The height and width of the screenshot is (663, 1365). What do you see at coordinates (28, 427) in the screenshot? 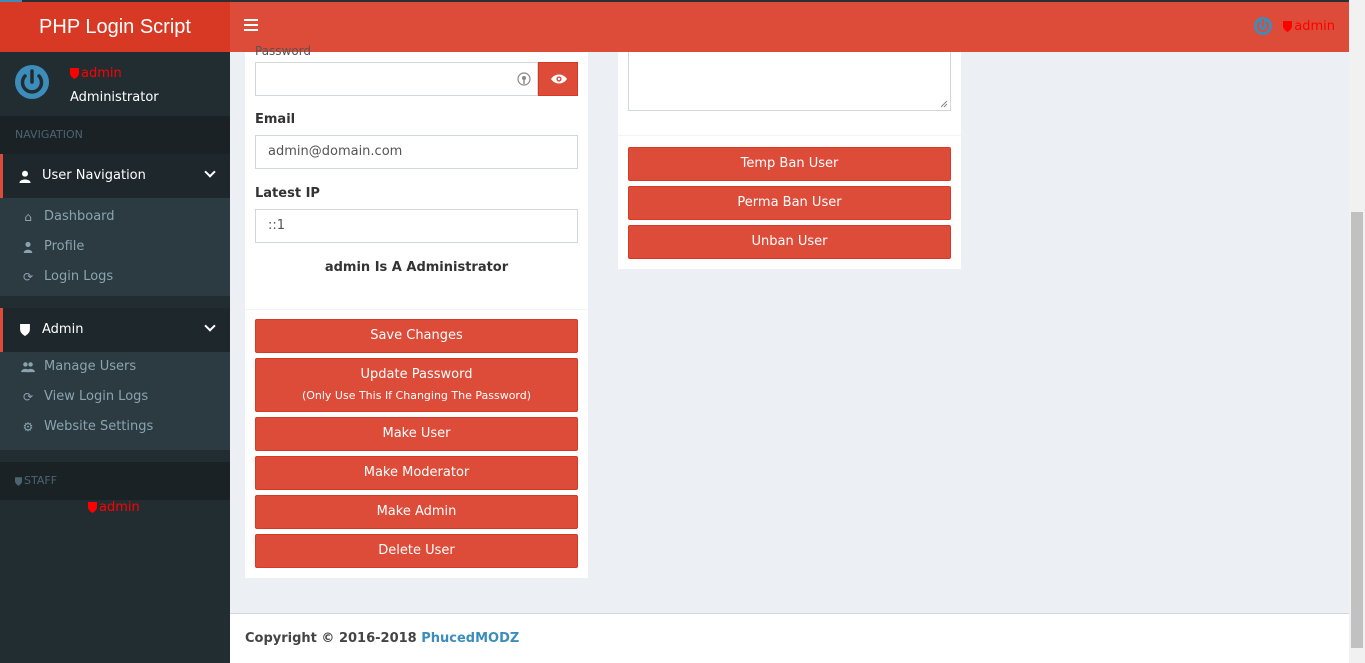
I see `gear-icon: ⚙` at bounding box center [28, 427].